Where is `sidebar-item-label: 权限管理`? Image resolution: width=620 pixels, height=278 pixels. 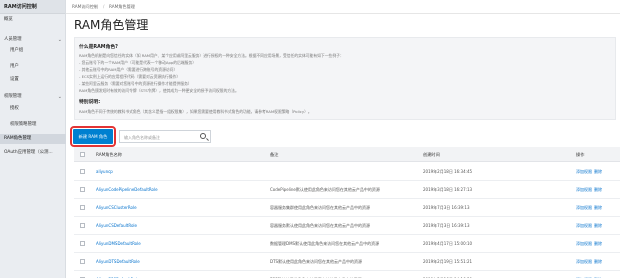 sidebar-item-label: 权限管理 is located at coordinates (13, 96).